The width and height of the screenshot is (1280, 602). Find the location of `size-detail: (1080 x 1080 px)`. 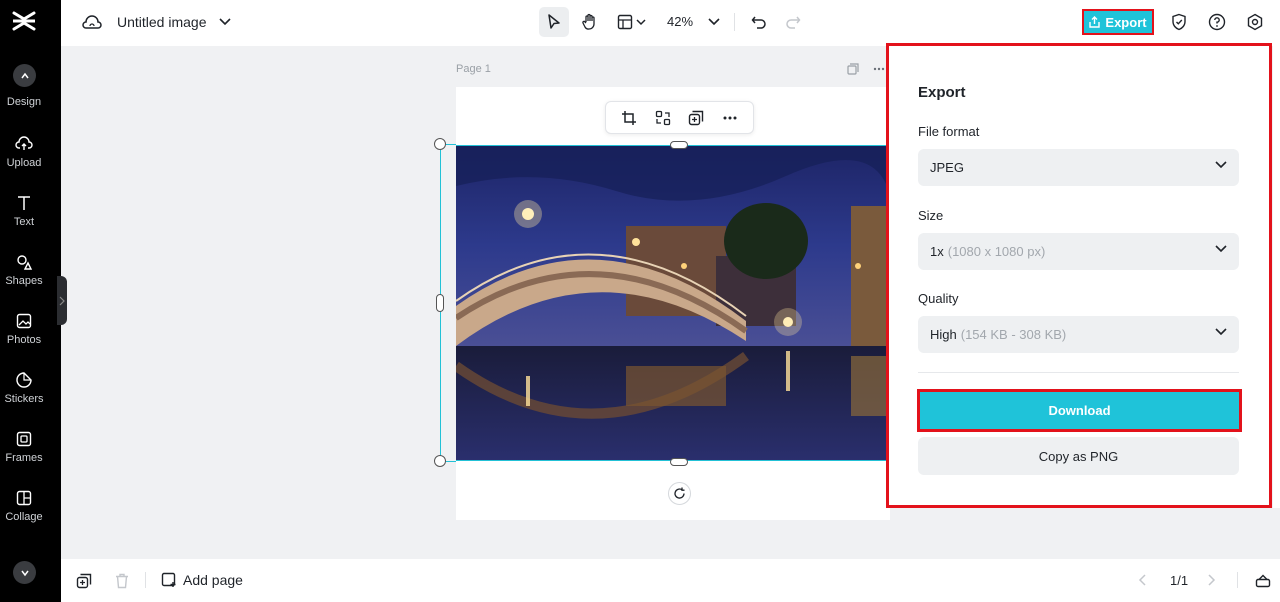

size-detail: (1080 x 1080 px) is located at coordinates (996, 251).